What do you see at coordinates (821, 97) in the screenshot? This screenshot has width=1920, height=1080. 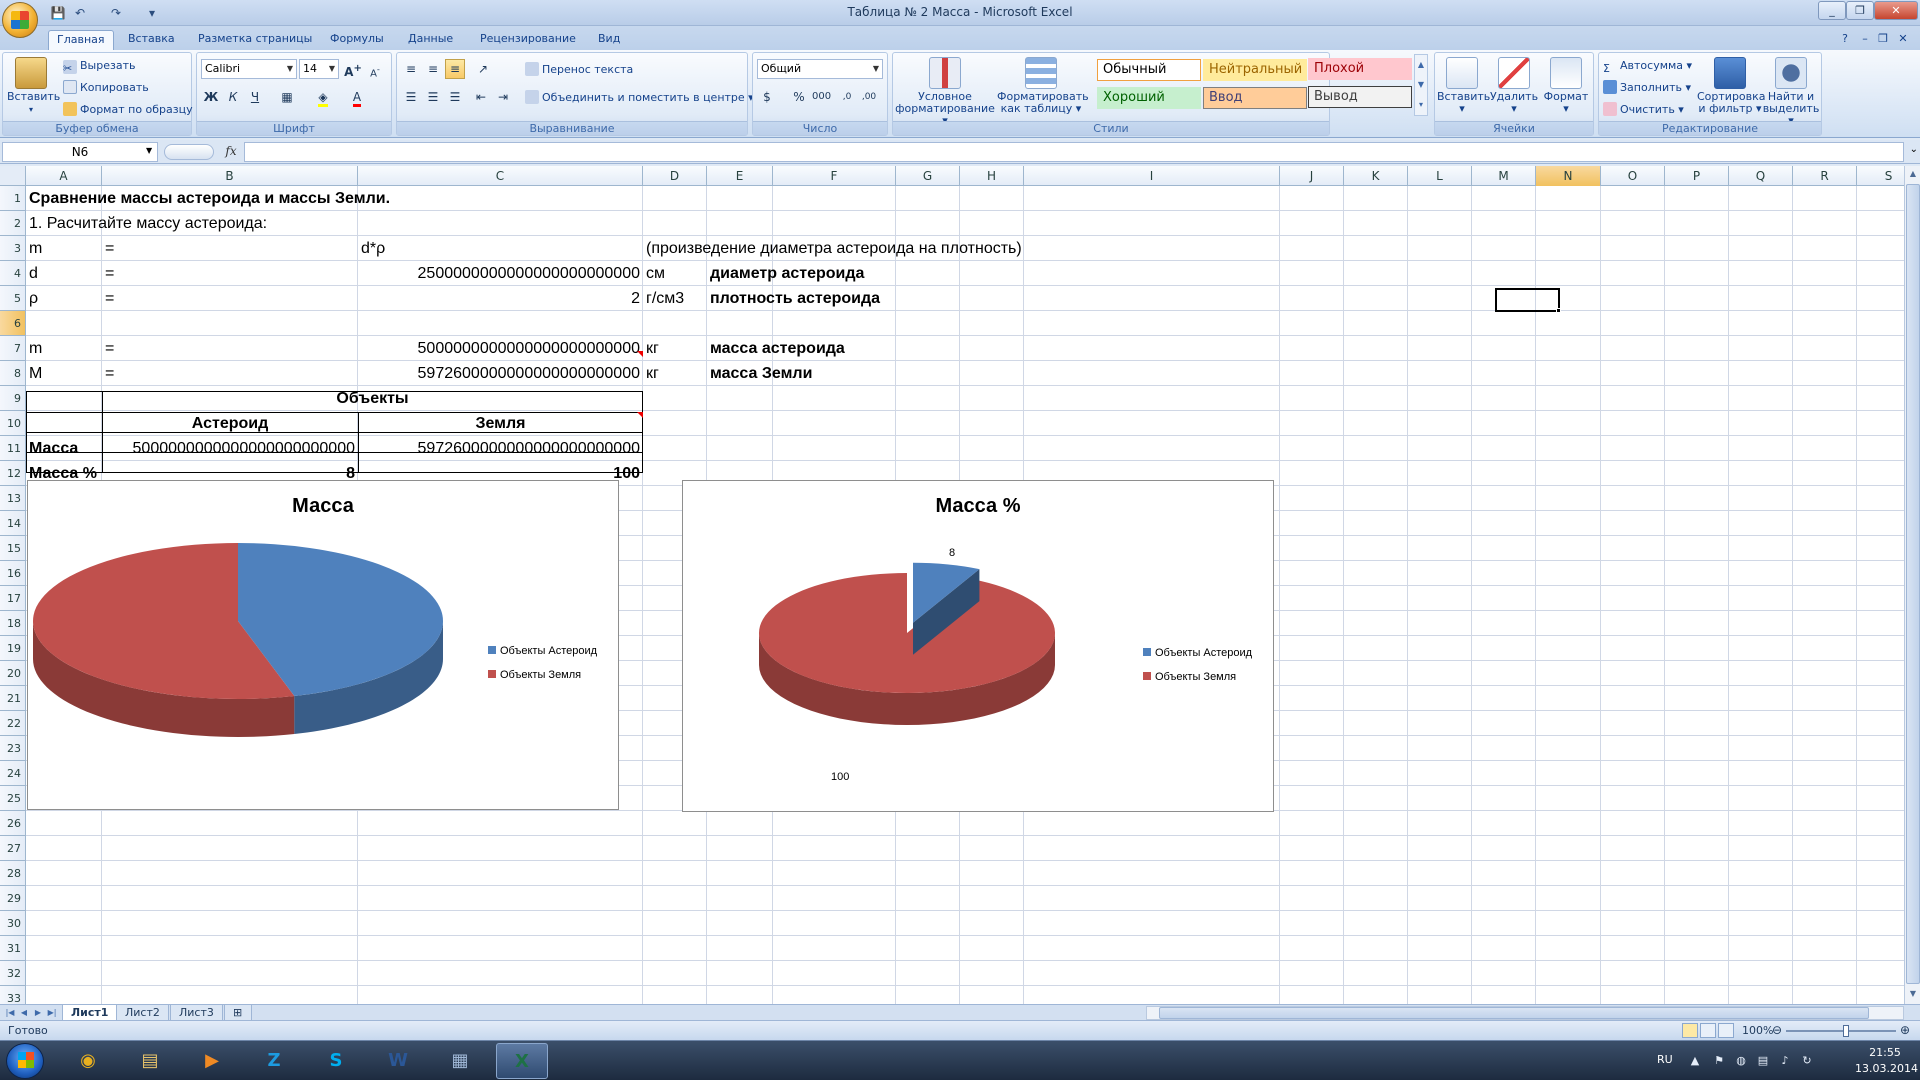 I see `thousands-button: 000` at bounding box center [821, 97].